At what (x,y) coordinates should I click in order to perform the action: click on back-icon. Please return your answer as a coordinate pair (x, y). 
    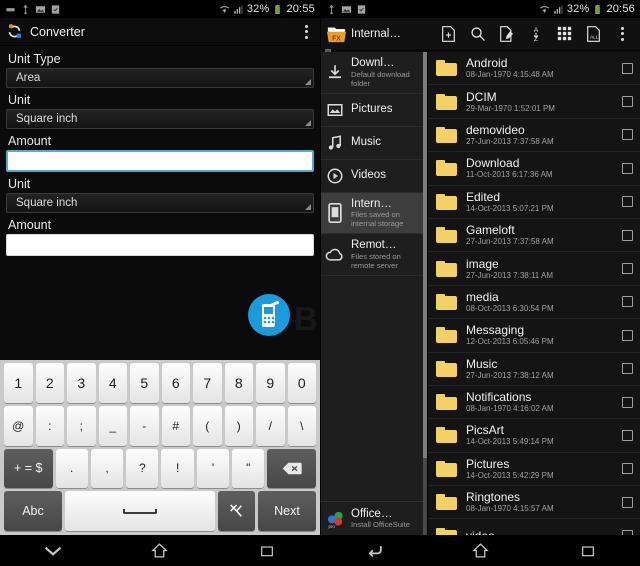
    Looking at the image, I should click on (375, 551).